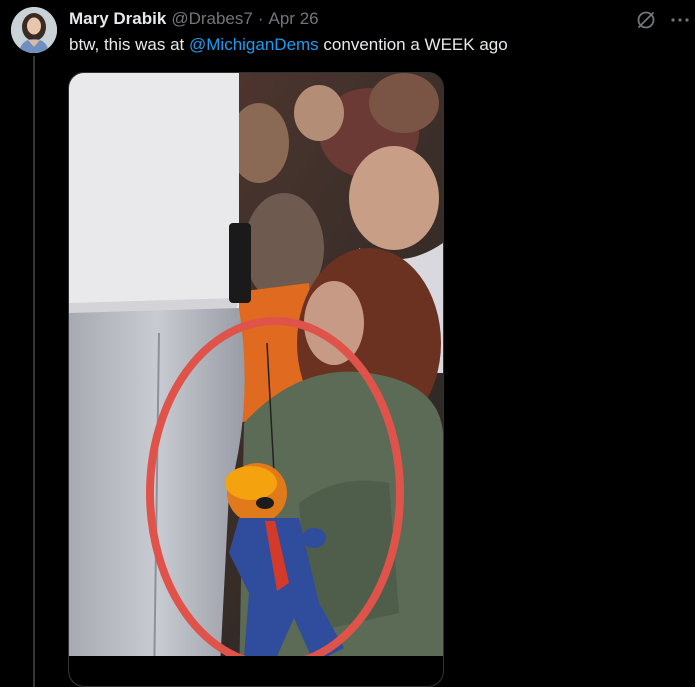  What do you see at coordinates (294, 19) in the screenshot?
I see `timestamp: Apr 26` at bounding box center [294, 19].